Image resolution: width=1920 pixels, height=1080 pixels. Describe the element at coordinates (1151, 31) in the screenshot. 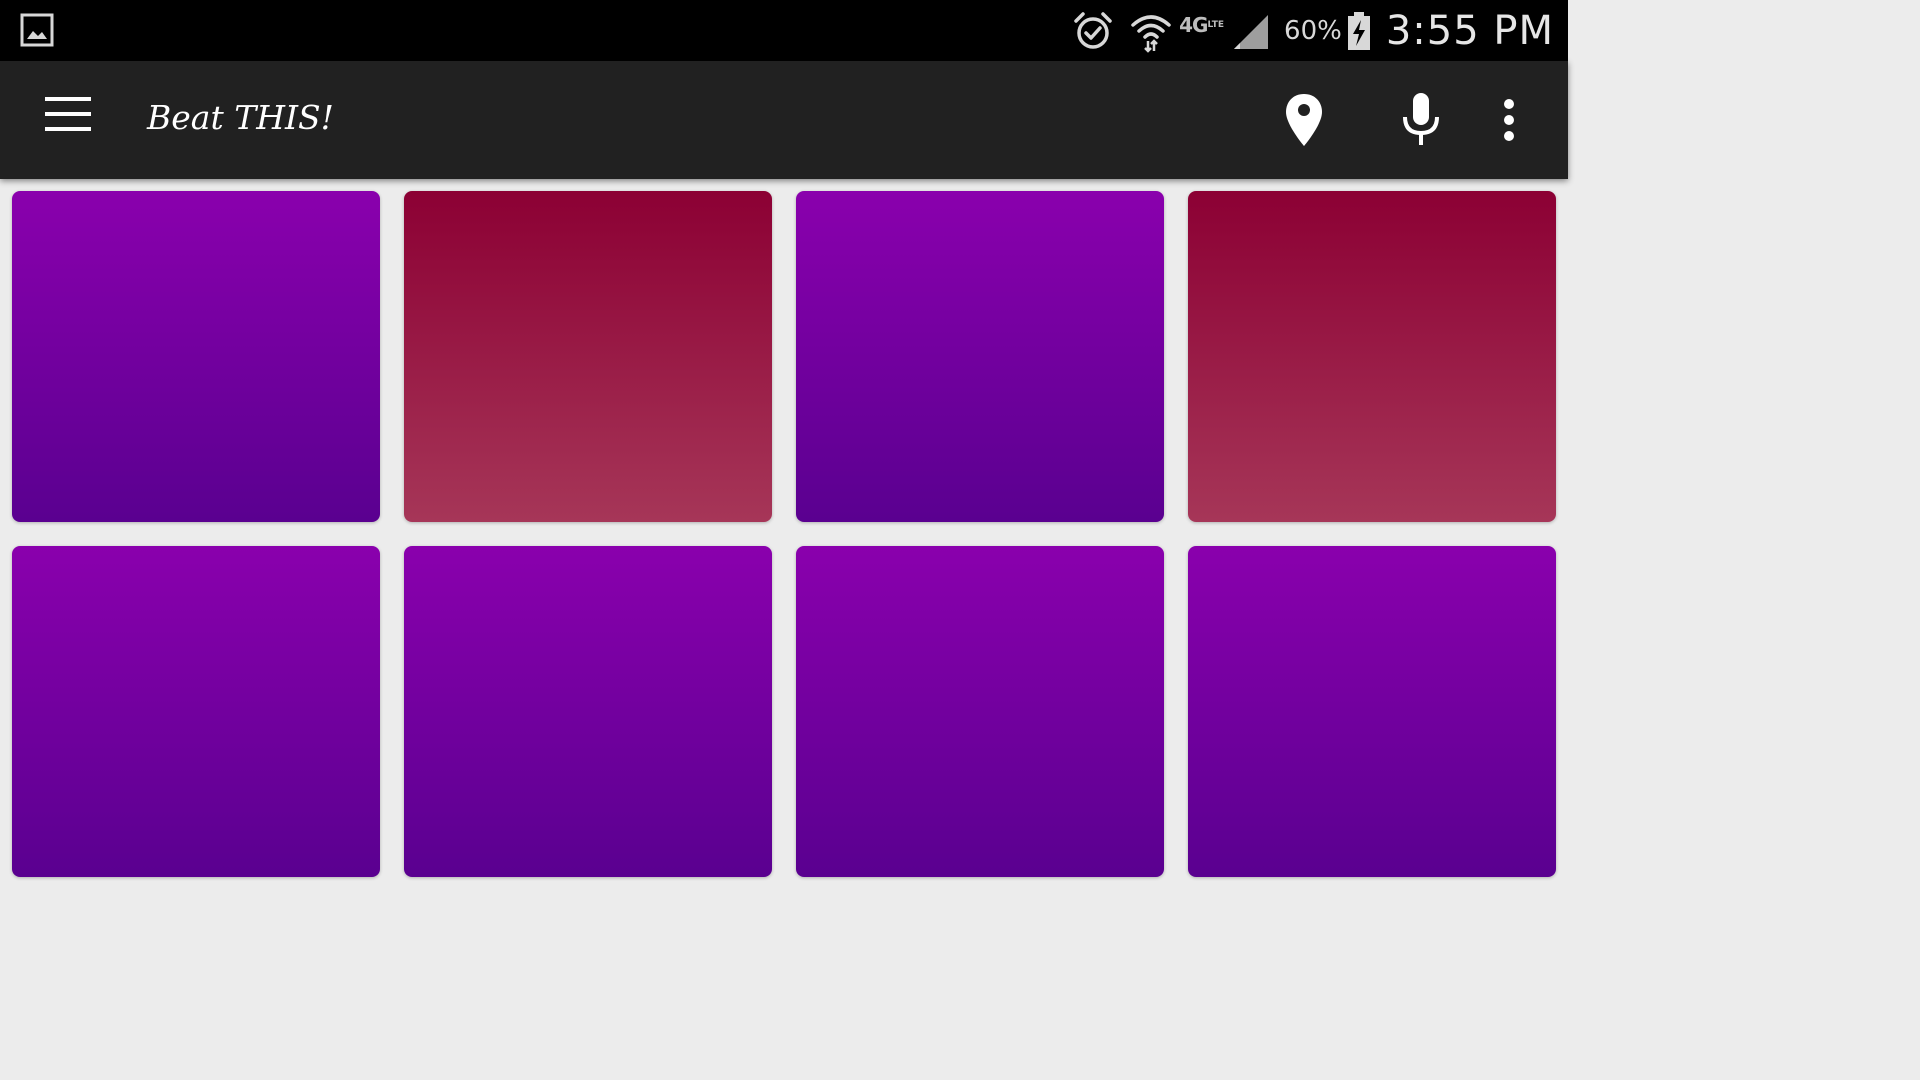

I see `wifi-icon` at that location.